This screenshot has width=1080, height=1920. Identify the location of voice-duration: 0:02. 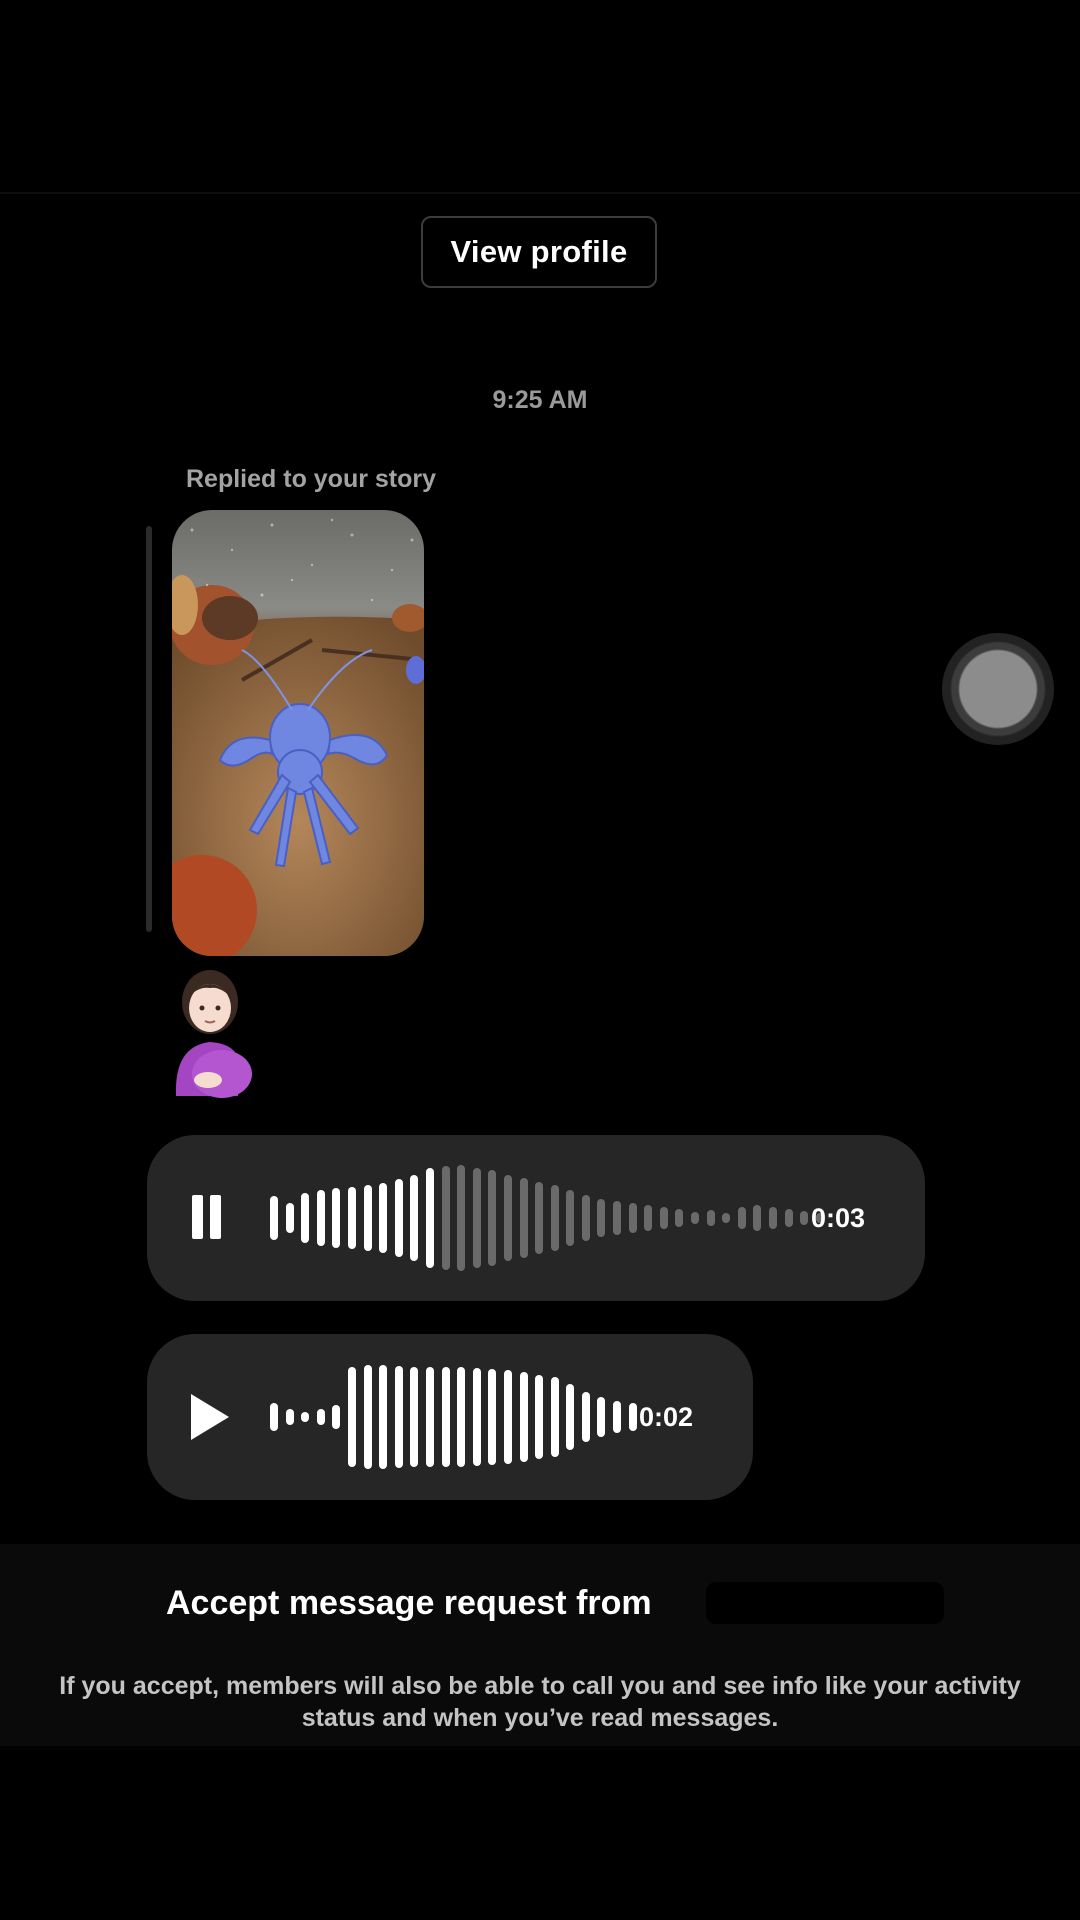
(666, 1416).